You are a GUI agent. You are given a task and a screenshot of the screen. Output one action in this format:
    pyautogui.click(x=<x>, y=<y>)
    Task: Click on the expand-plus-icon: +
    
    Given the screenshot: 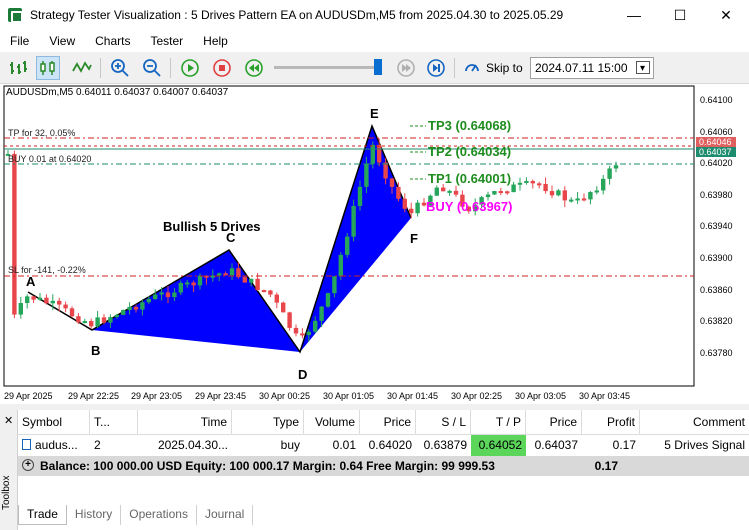 What is the action you would take?
    pyautogui.click(x=28, y=465)
    